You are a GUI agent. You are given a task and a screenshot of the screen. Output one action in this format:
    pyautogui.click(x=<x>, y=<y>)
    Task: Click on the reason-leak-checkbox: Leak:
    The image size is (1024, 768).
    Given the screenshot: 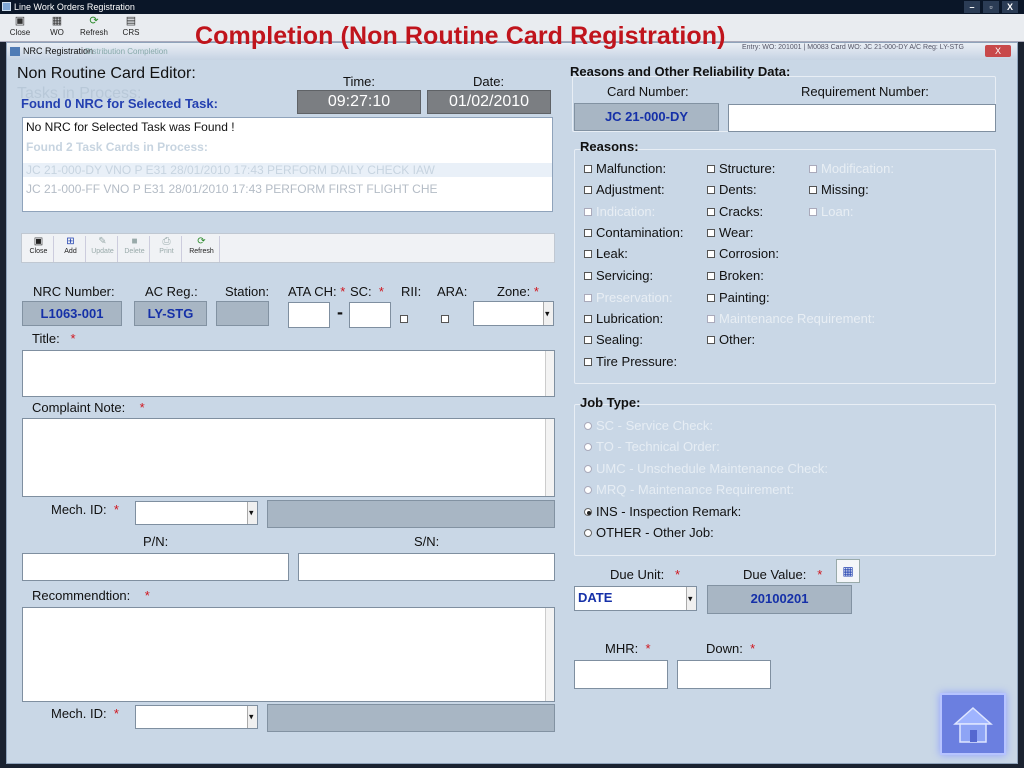 What is the action you would take?
    pyautogui.click(x=606, y=253)
    